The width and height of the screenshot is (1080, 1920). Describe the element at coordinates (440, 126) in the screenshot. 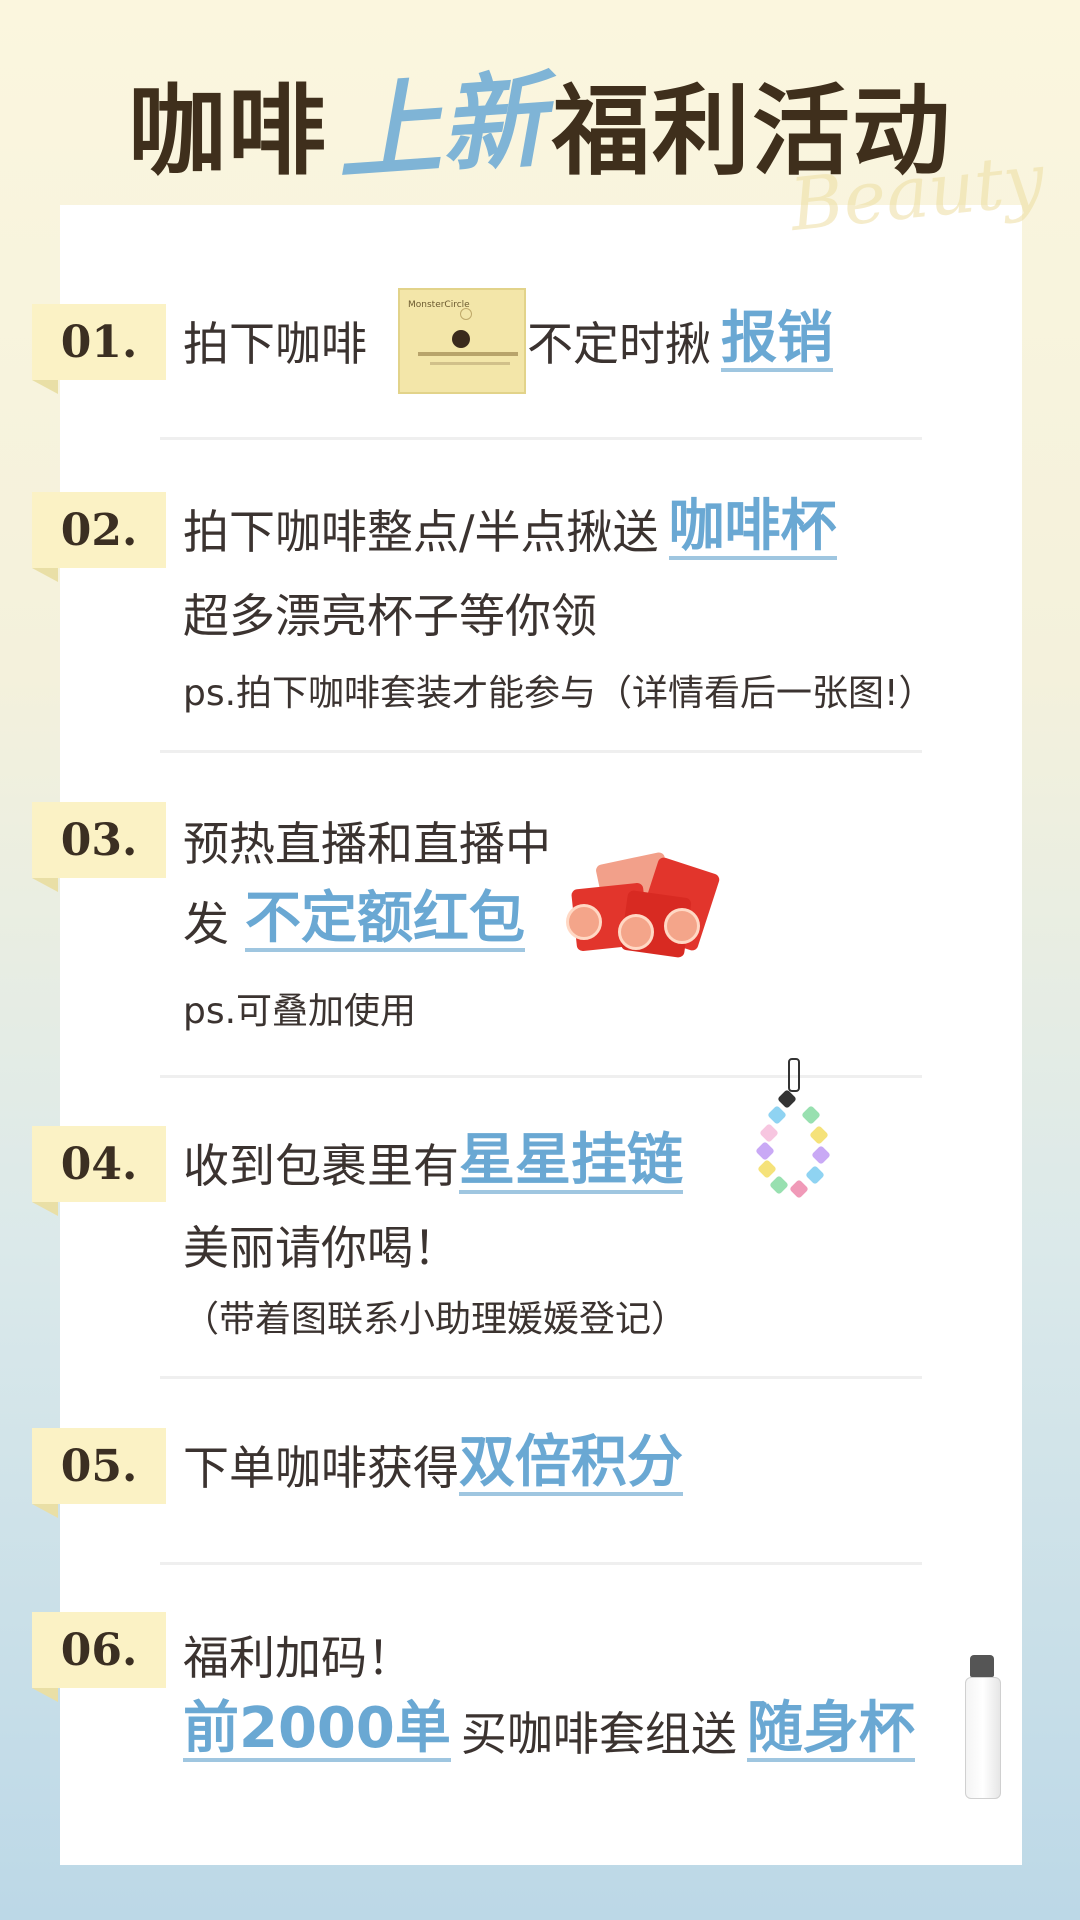

I see `title-script: 上新` at that location.